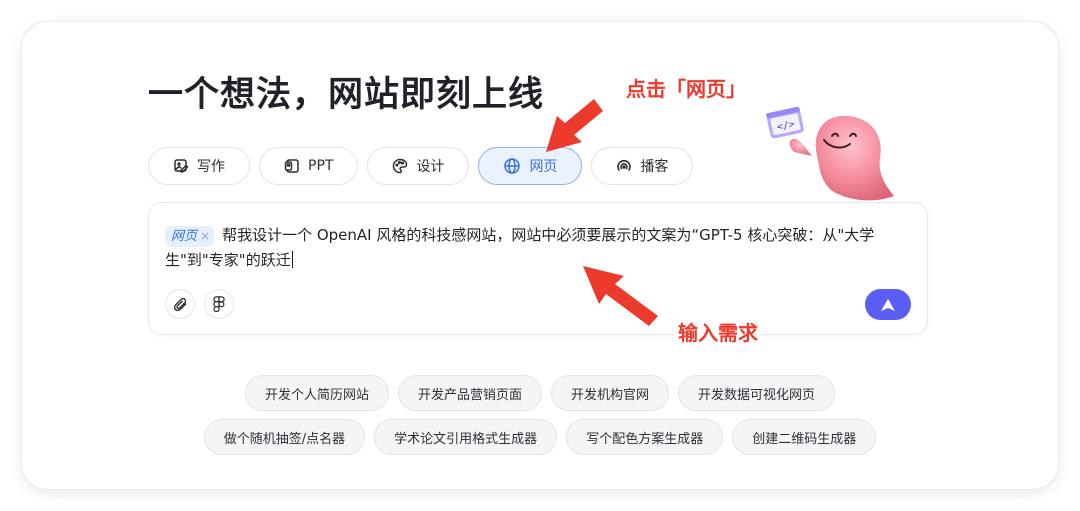 This screenshot has width=1080, height=511. What do you see at coordinates (316, 393) in the screenshot?
I see `suggestion-chip: 开发个人简历网站` at bounding box center [316, 393].